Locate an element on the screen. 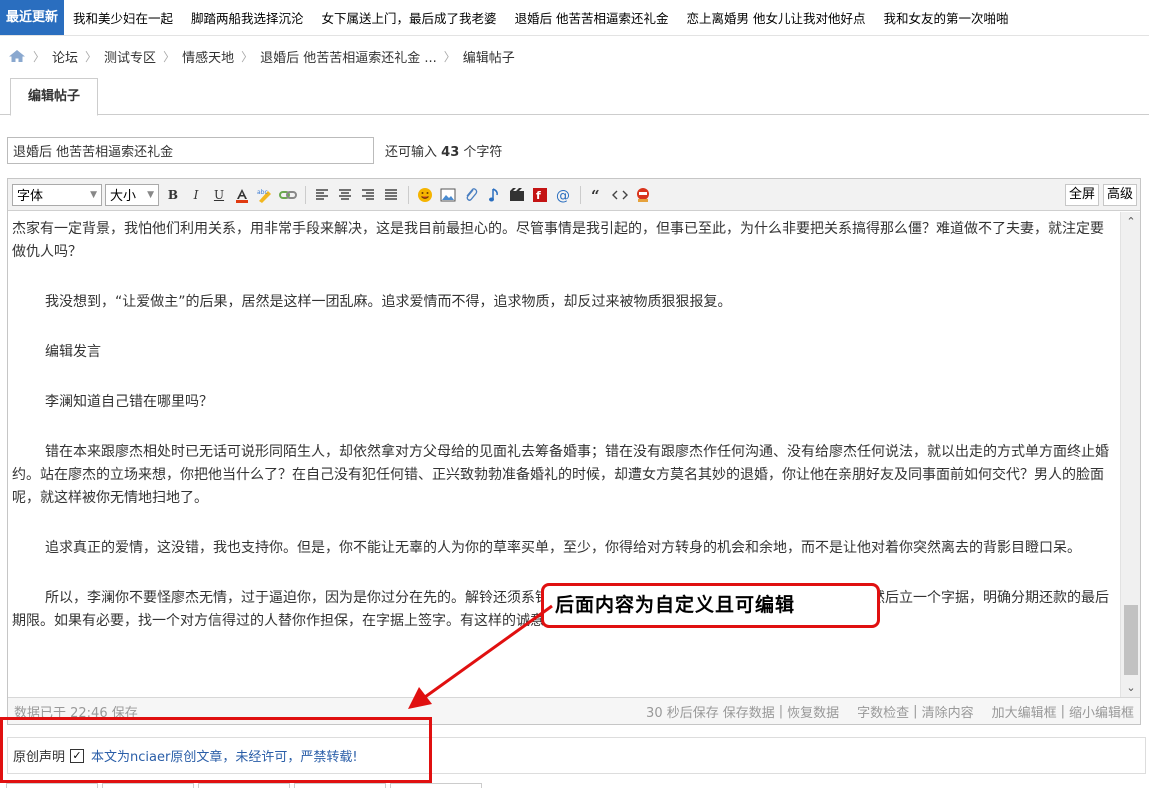  scrollbar-thumb is located at coordinates (1131, 640).